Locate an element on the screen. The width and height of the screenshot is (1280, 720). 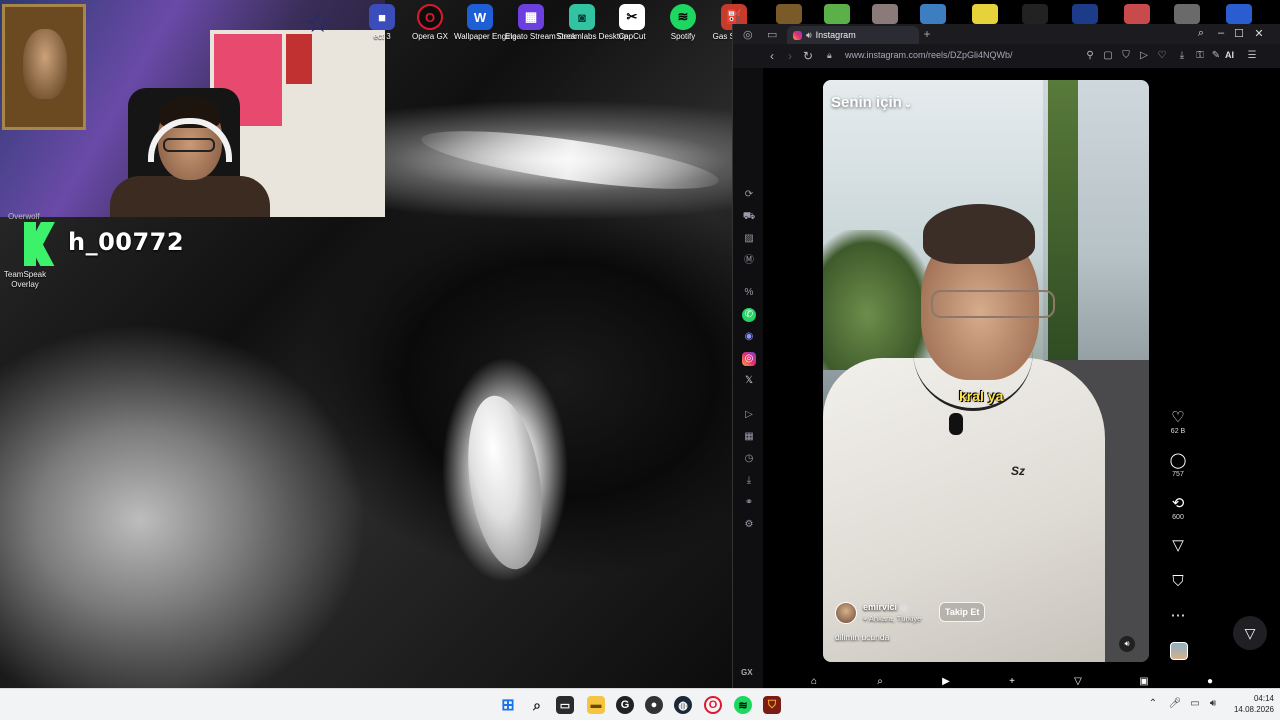
send-icon: ▽ is located at coordinates (1078, 681).